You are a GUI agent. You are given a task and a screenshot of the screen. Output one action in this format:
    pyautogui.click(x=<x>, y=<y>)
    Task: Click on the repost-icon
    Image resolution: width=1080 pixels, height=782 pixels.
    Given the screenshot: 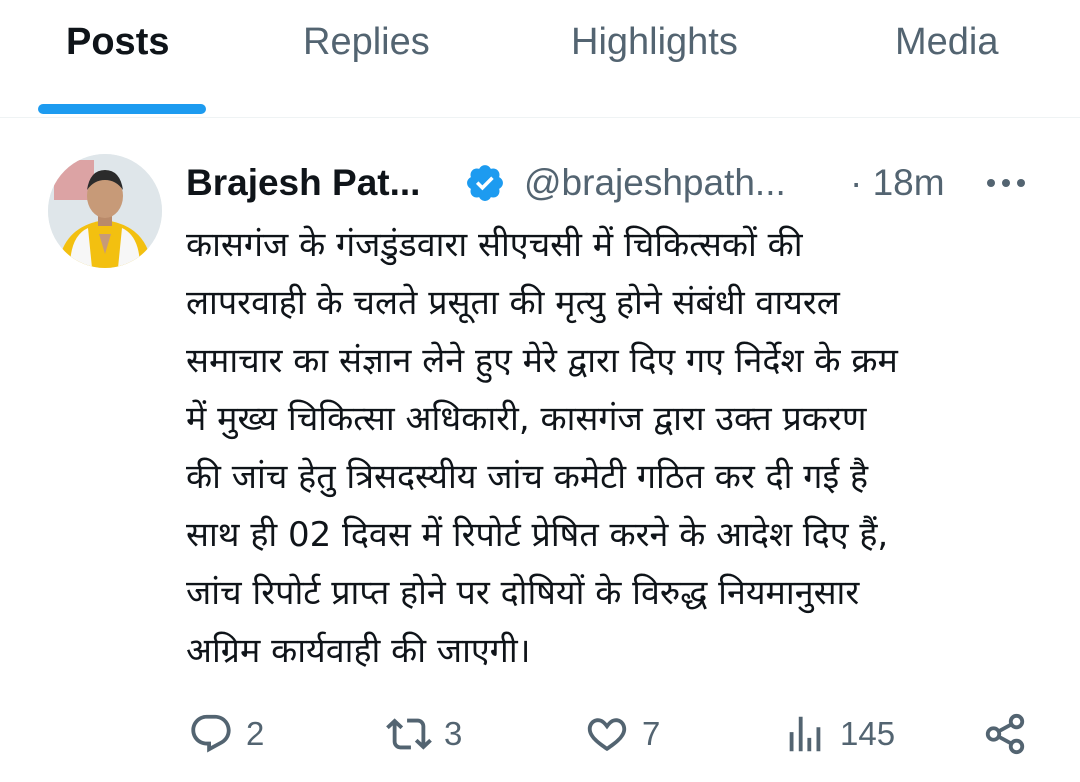 What is the action you would take?
    pyautogui.click(x=409, y=734)
    